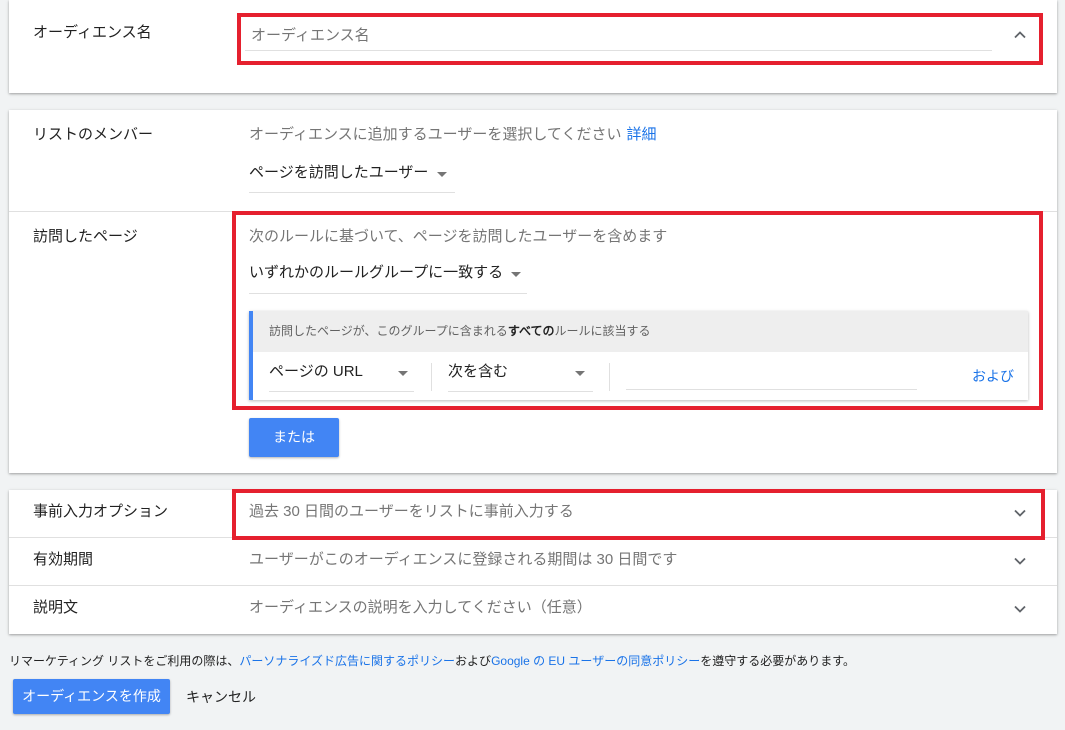 This screenshot has height=730, width=1065. What do you see at coordinates (778, 661) in the screenshot?
I see `policy-notice-text: を遵守する必要があります。` at bounding box center [778, 661].